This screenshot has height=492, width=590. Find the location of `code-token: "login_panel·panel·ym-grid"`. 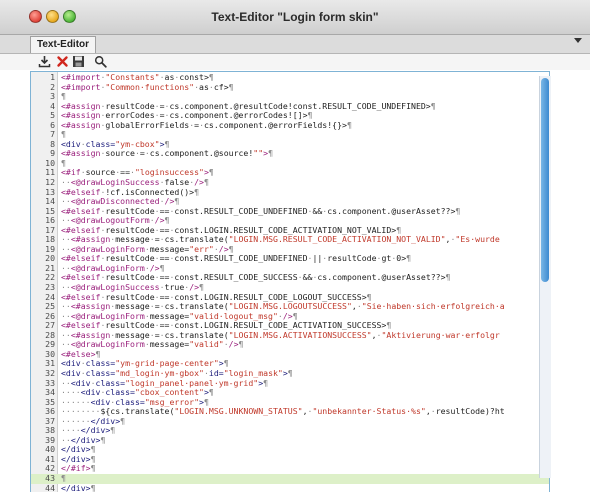

code-token: "login_panel·panel·ym-grid" is located at coordinates (192, 382).